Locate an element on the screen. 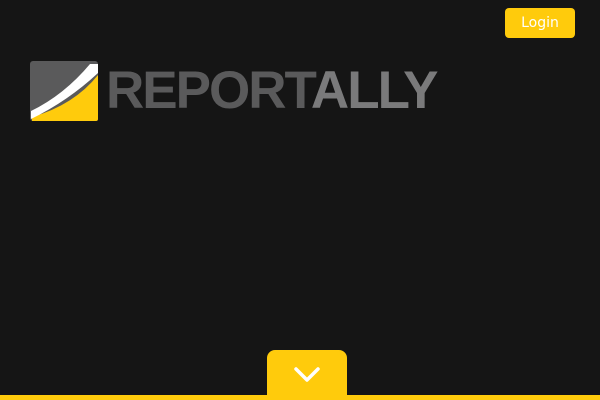 The image size is (600, 400). scroll-down-button is located at coordinates (307, 375).